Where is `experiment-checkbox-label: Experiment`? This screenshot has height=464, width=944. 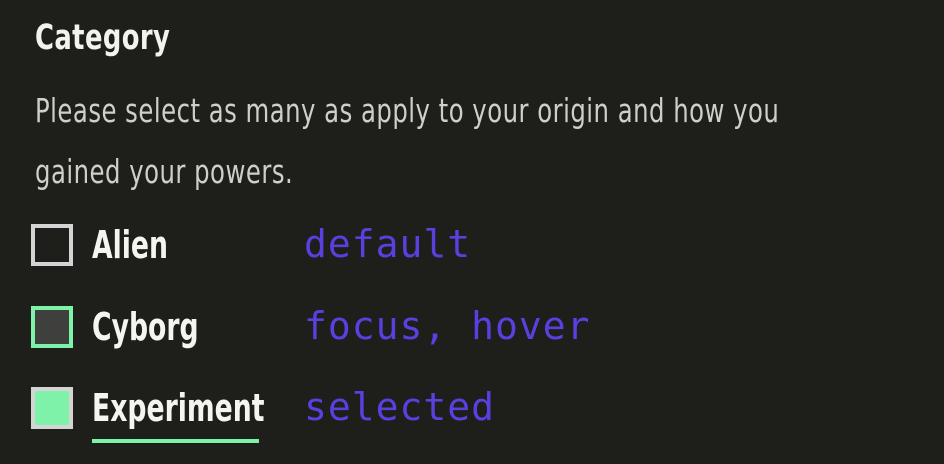 experiment-checkbox-label: Experiment is located at coordinates (178, 408).